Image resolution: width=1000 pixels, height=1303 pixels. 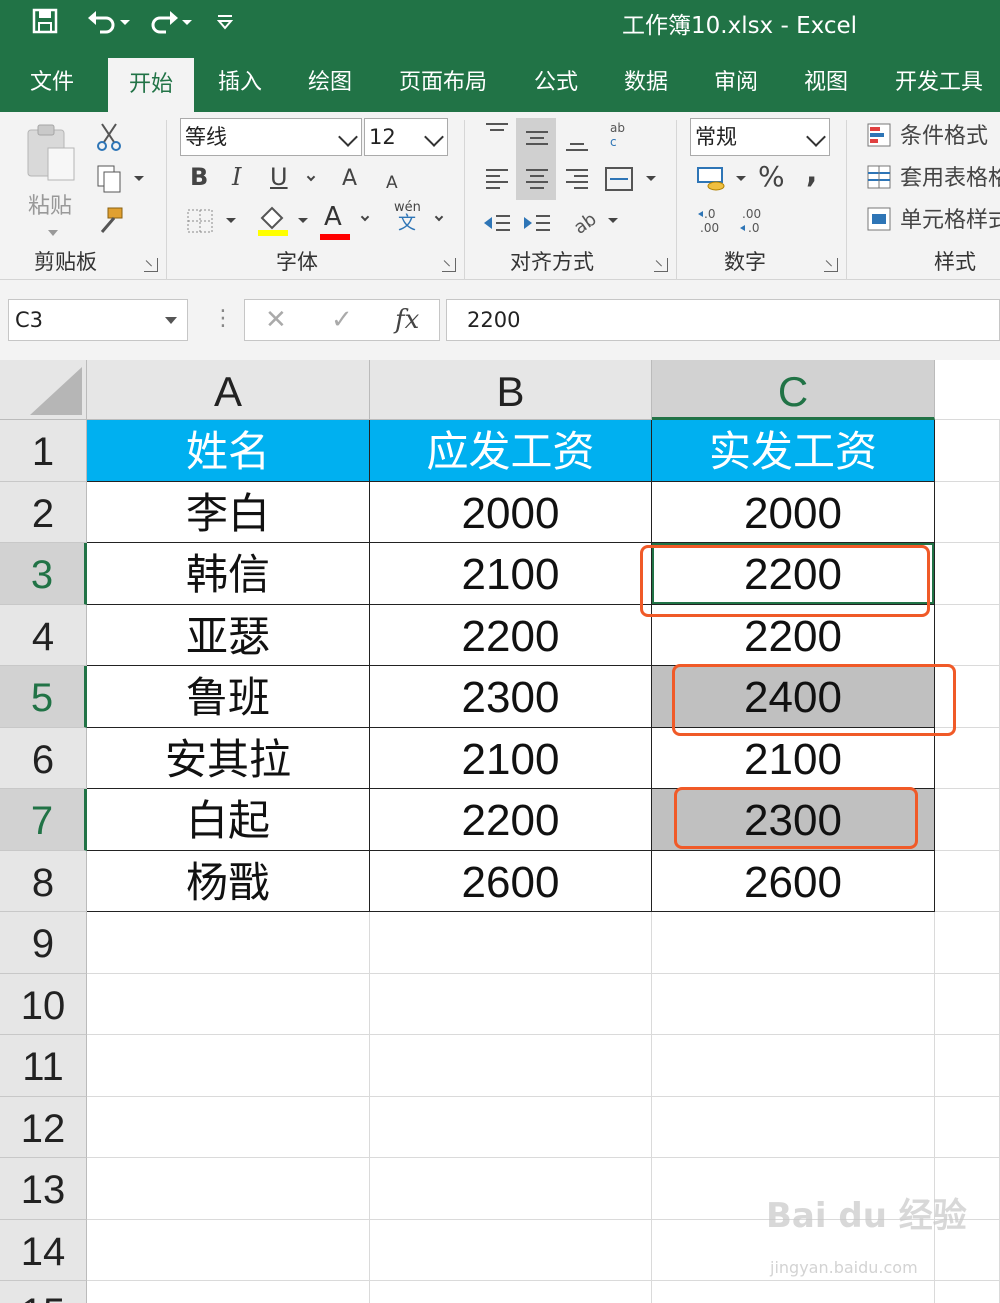 I want to click on cell-c3: 2200, so click(x=793, y=574).